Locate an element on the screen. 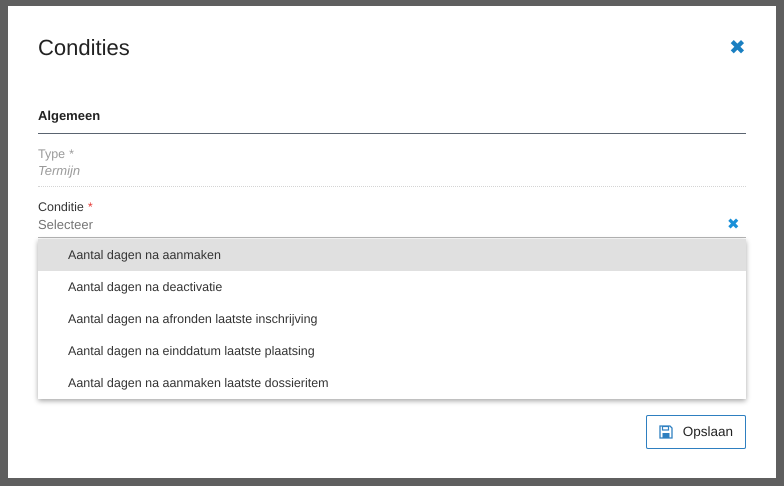  dropdown-option: Aantal dagen na deactivatie is located at coordinates (392, 287).